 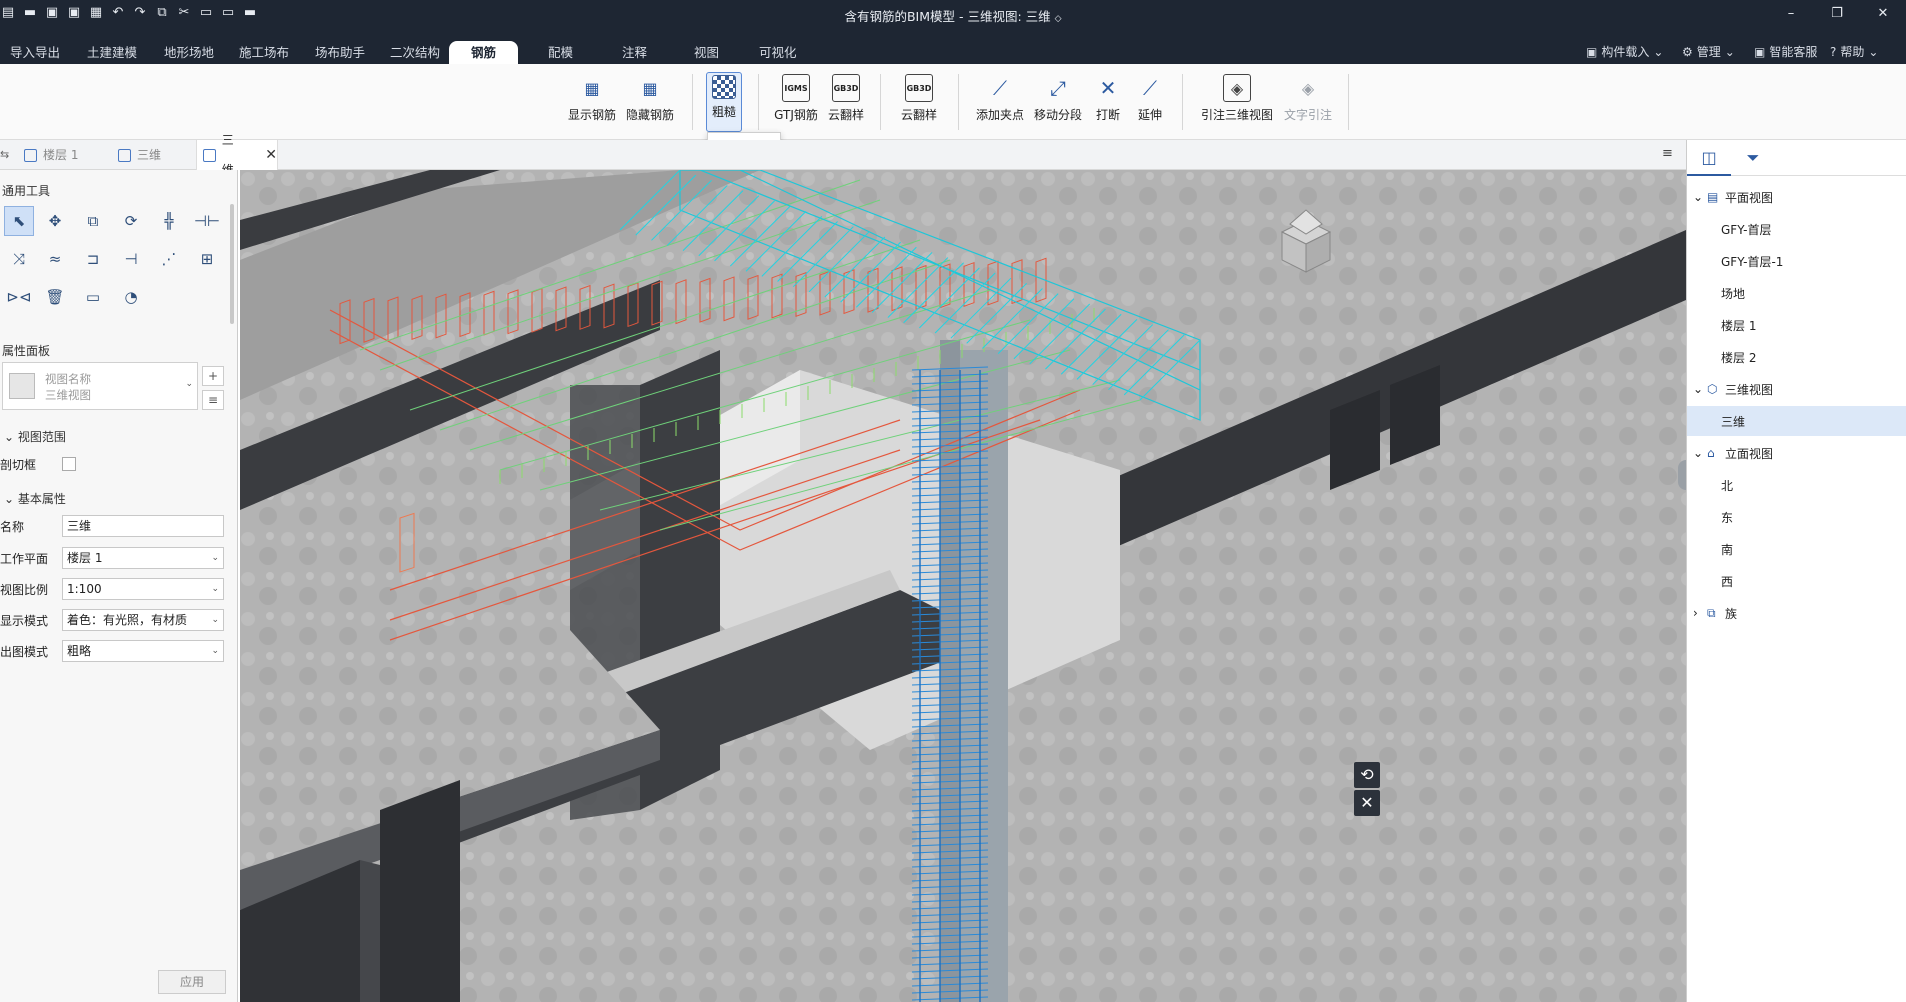 What do you see at coordinates (1746, 229) in the screenshot?
I see `tree-node-gfy-first: GFY-首层` at bounding box center [1746, 229].